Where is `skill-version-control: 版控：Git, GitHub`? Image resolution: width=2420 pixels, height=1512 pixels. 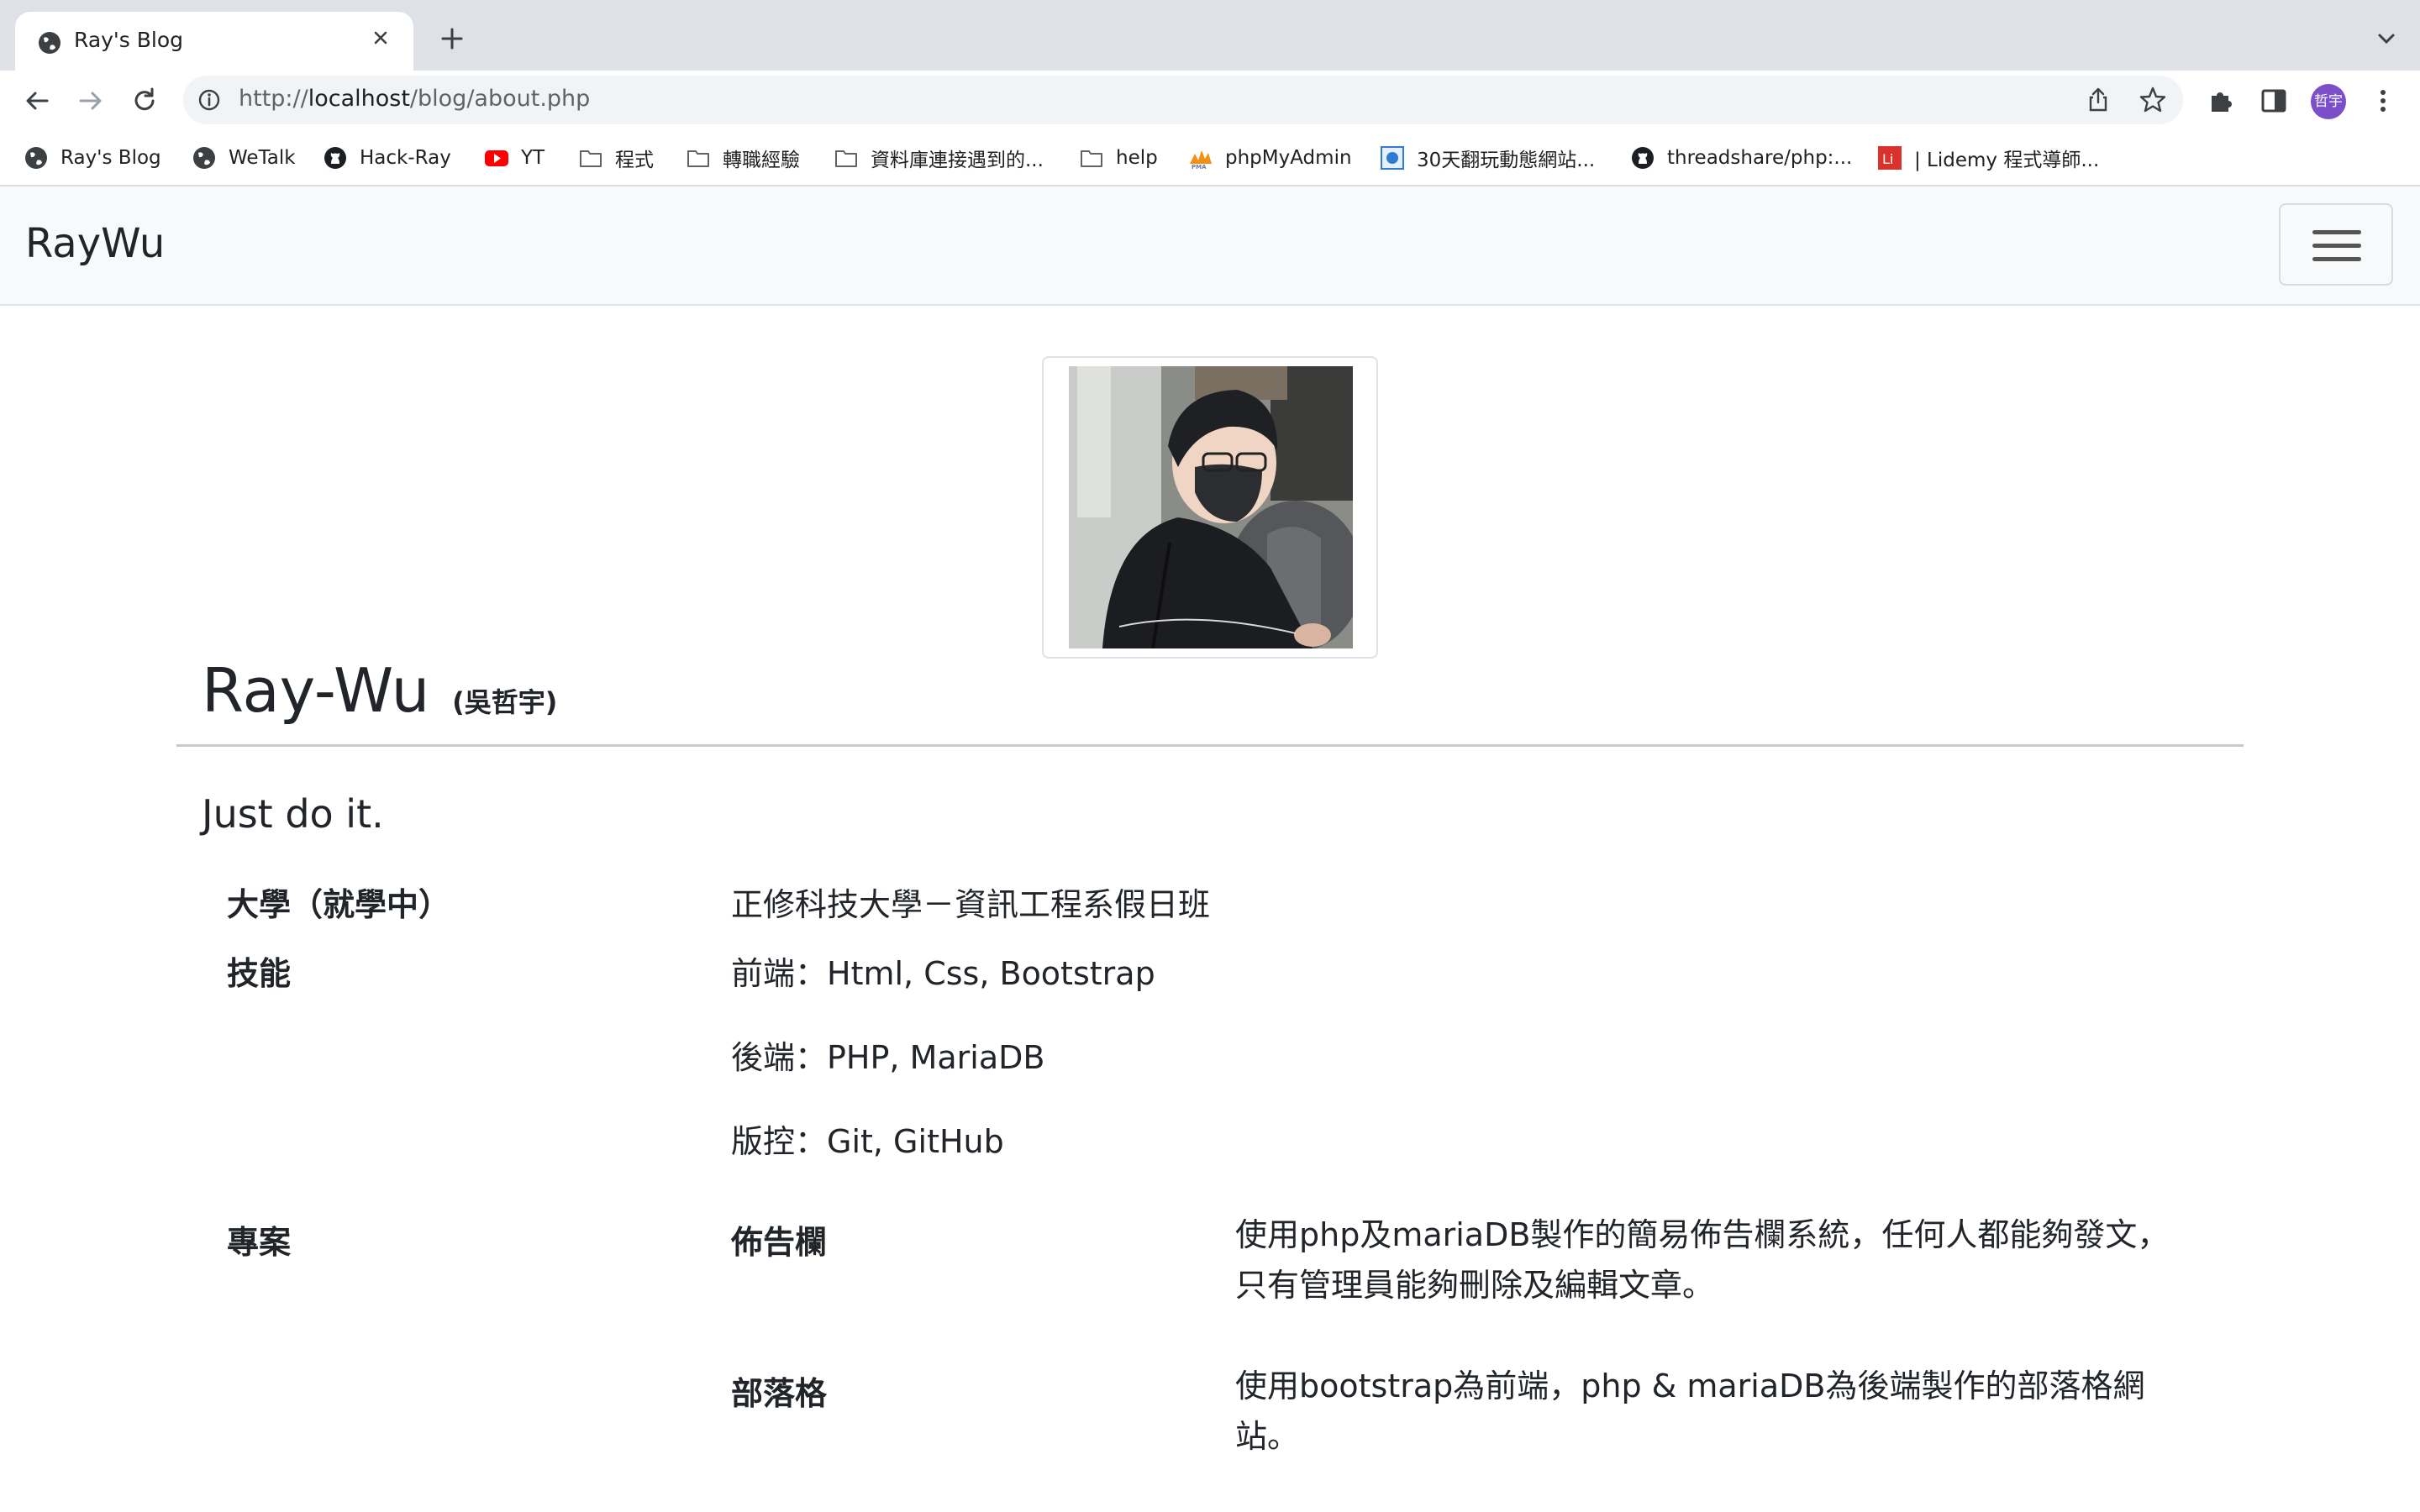
skill-version-control: 版控：Git, GitHub is located at coordinates (868, 1141).